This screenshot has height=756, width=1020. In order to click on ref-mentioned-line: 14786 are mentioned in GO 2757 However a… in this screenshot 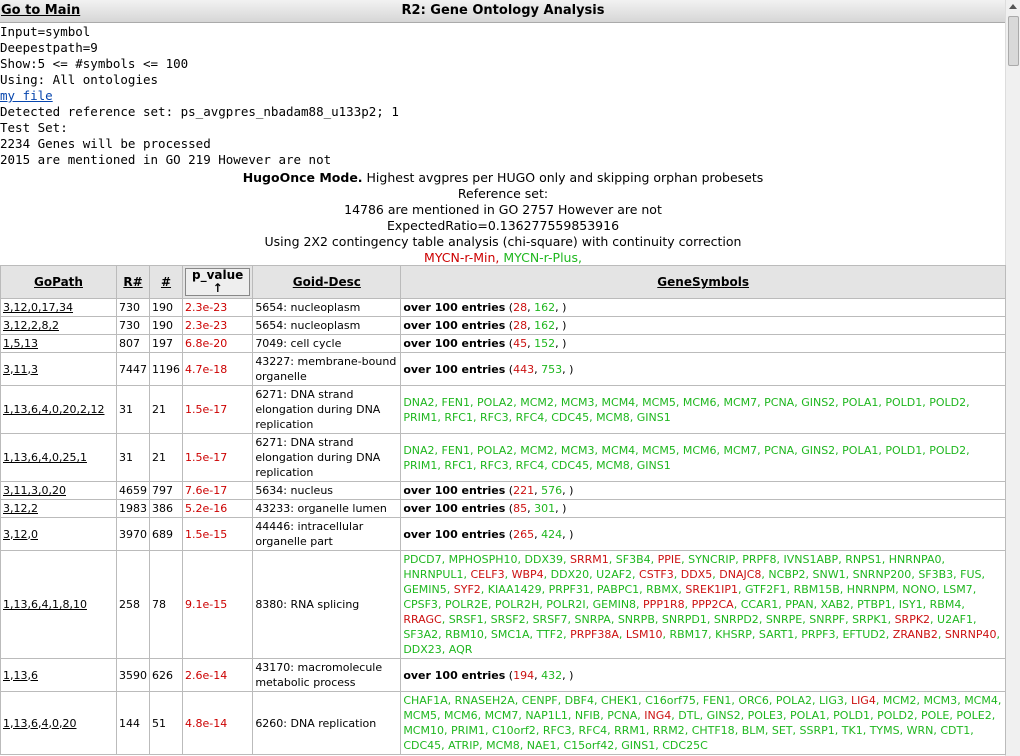, I will do `click(503, 209)`.